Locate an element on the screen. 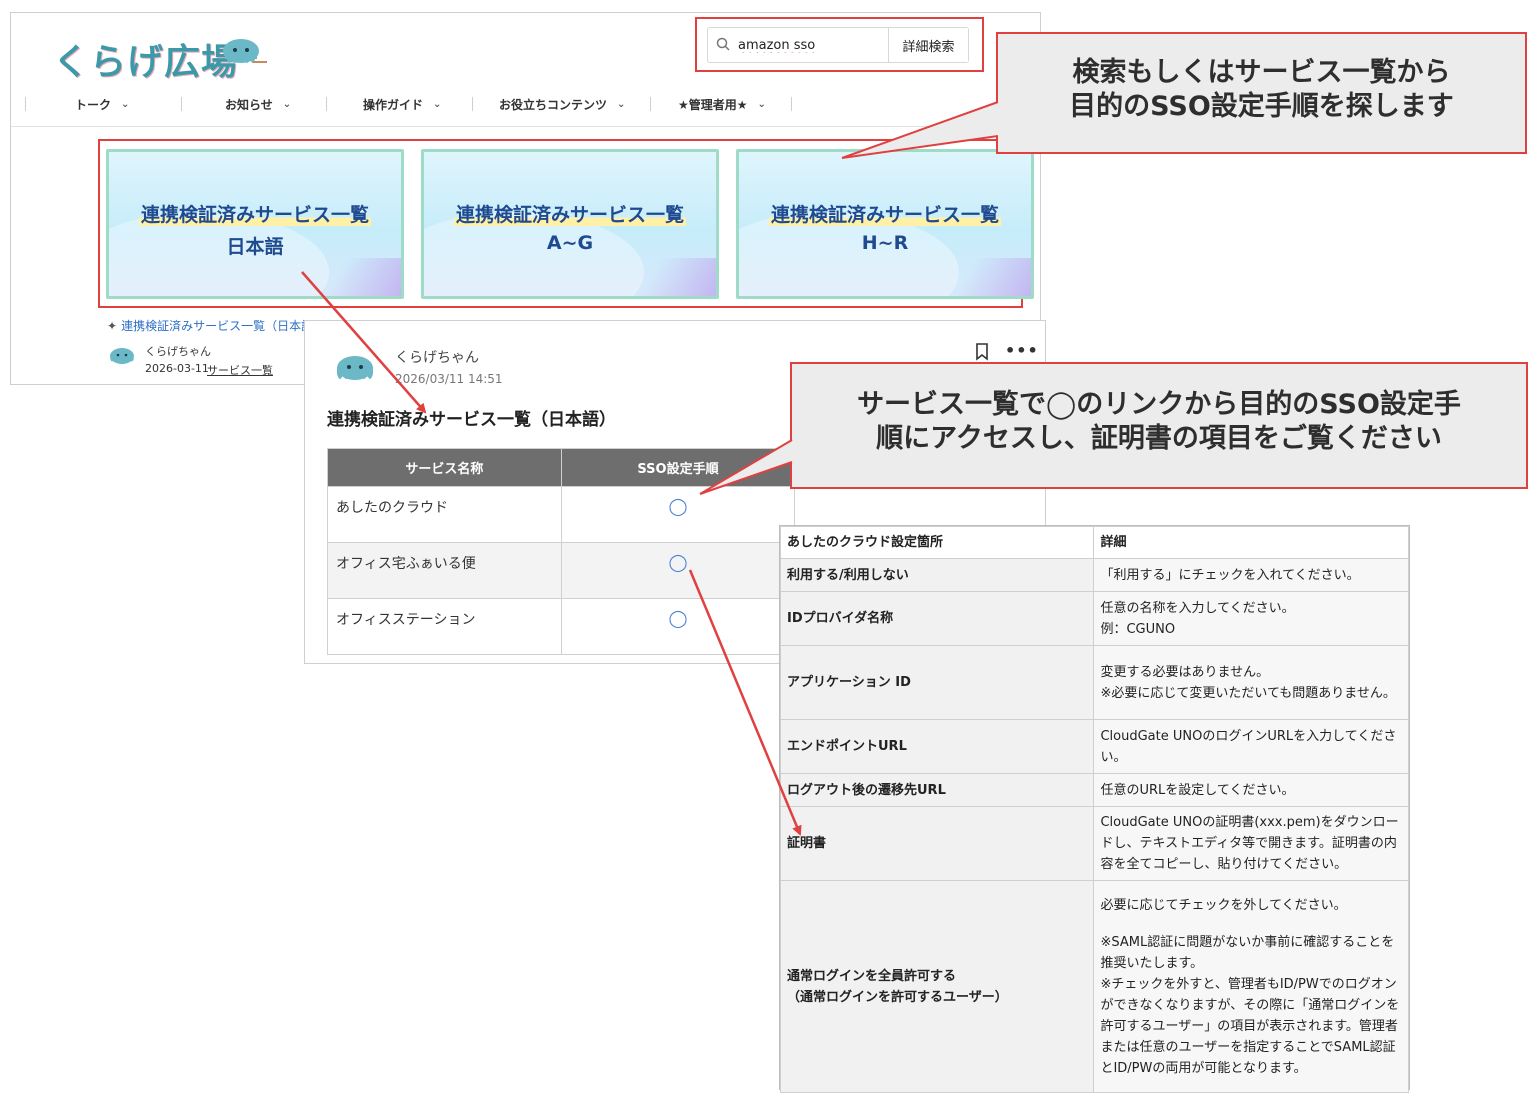  nav-item-talk: トーク ⌄ is located at coordinates (102, 104).